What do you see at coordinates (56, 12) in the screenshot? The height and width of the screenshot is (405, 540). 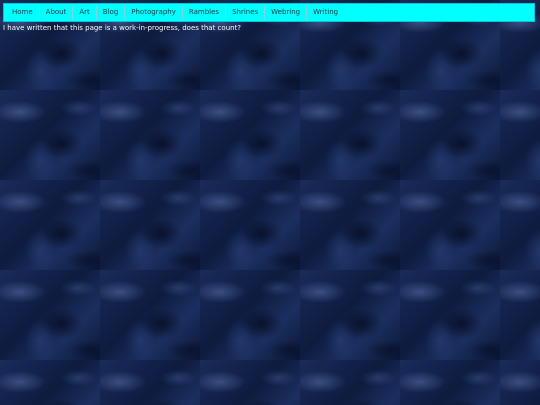 I see `nav-link-about: About` at bounding box center [56, 12].